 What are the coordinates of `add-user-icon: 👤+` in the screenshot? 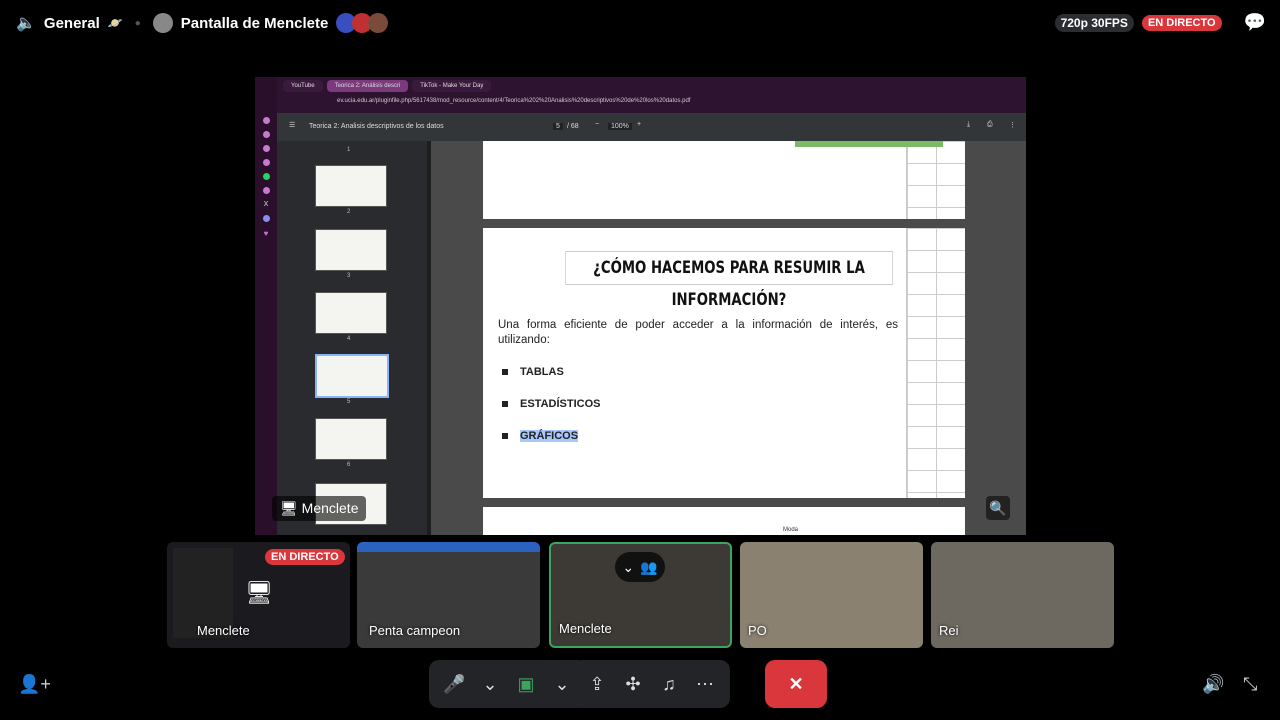 It's located at (34, 684).